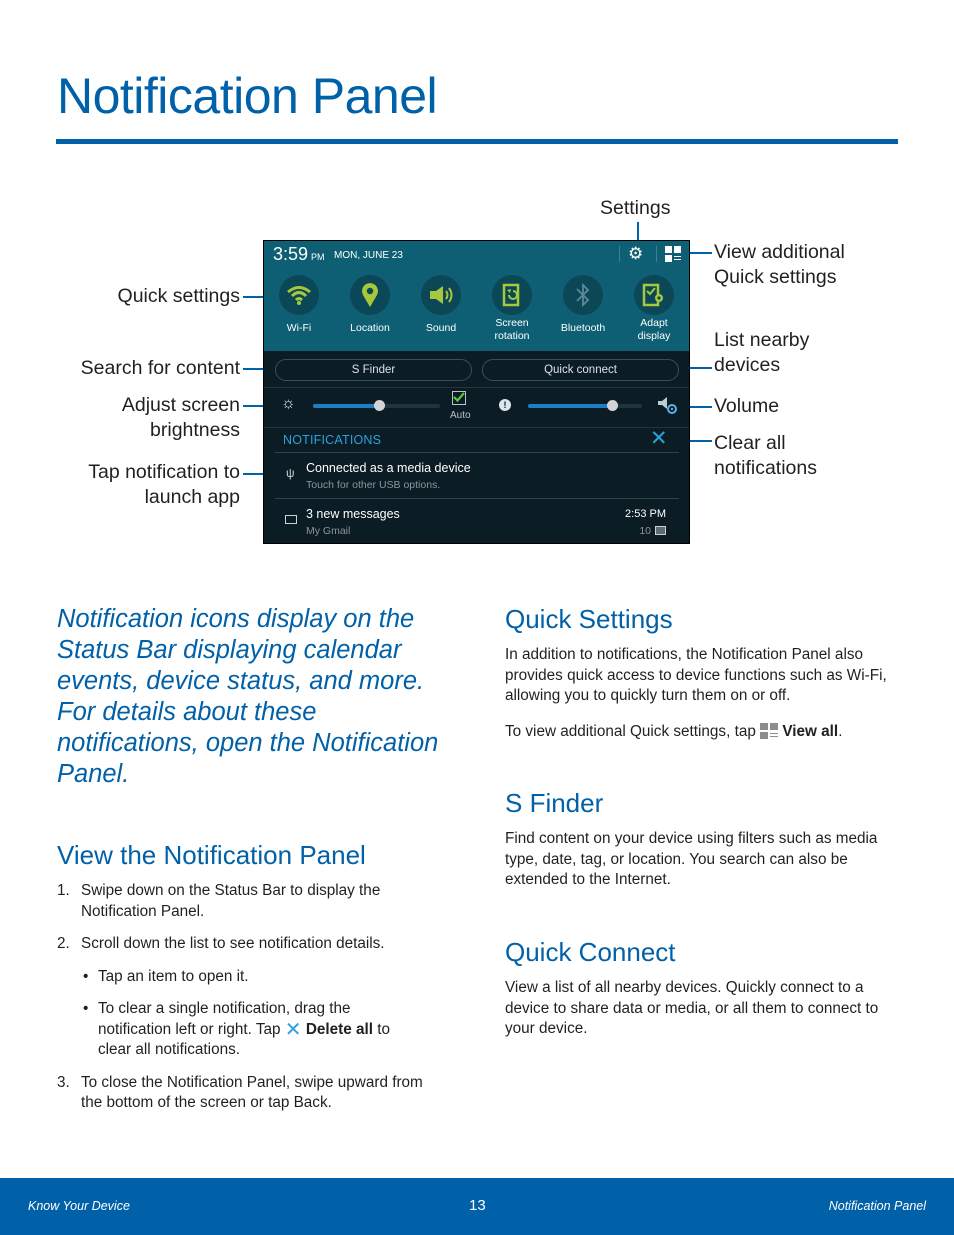 The height and width of the screenshot is (1235, 954). What do you see at coordinates (370, 328) in the screenshot?
I see `qs-label: Location` at bounding box center [370, 328].